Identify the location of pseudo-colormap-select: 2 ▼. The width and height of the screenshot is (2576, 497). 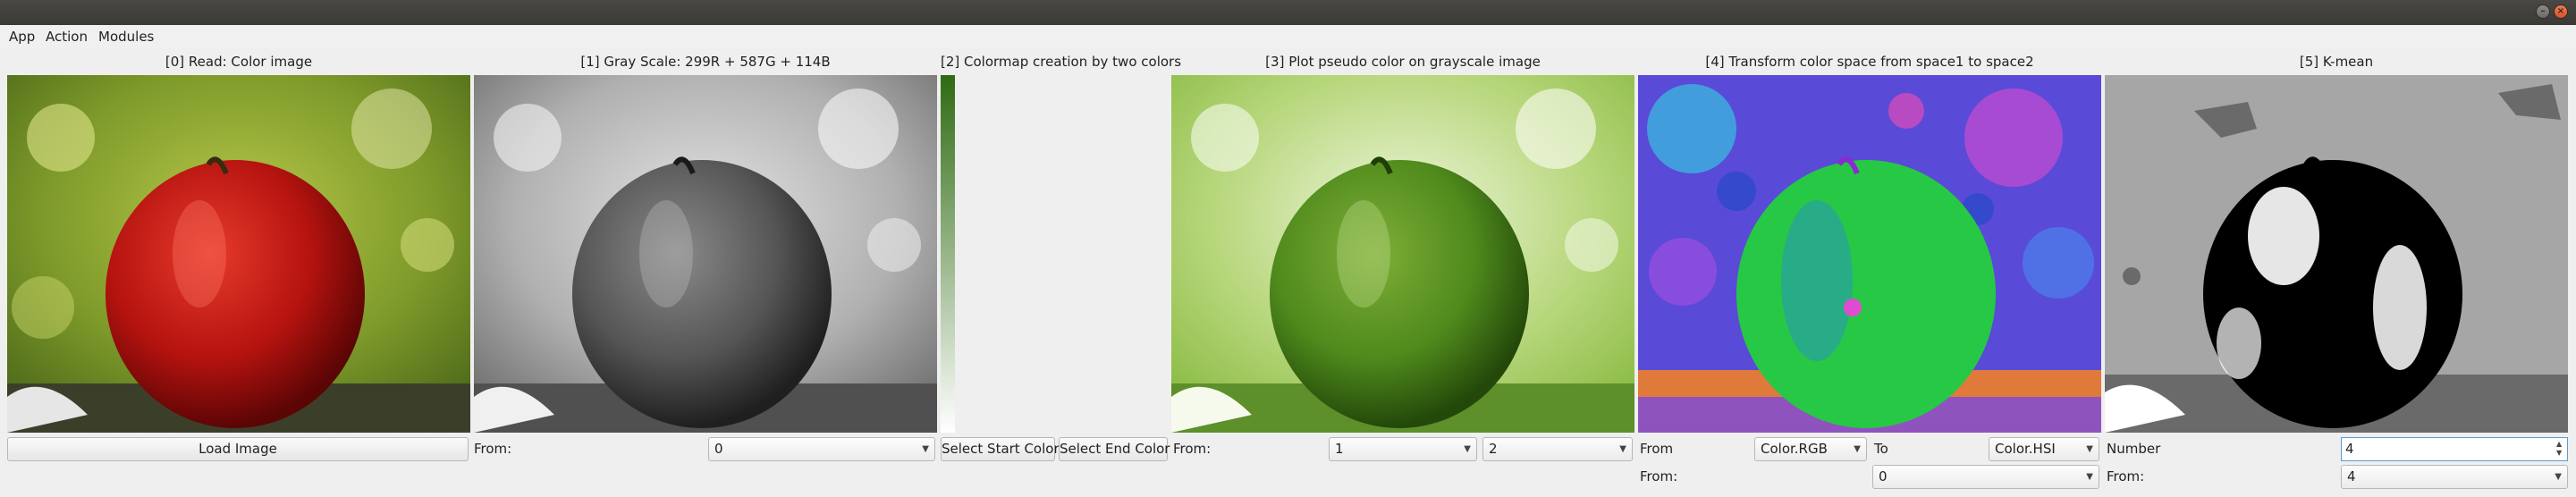
(1557, 449).